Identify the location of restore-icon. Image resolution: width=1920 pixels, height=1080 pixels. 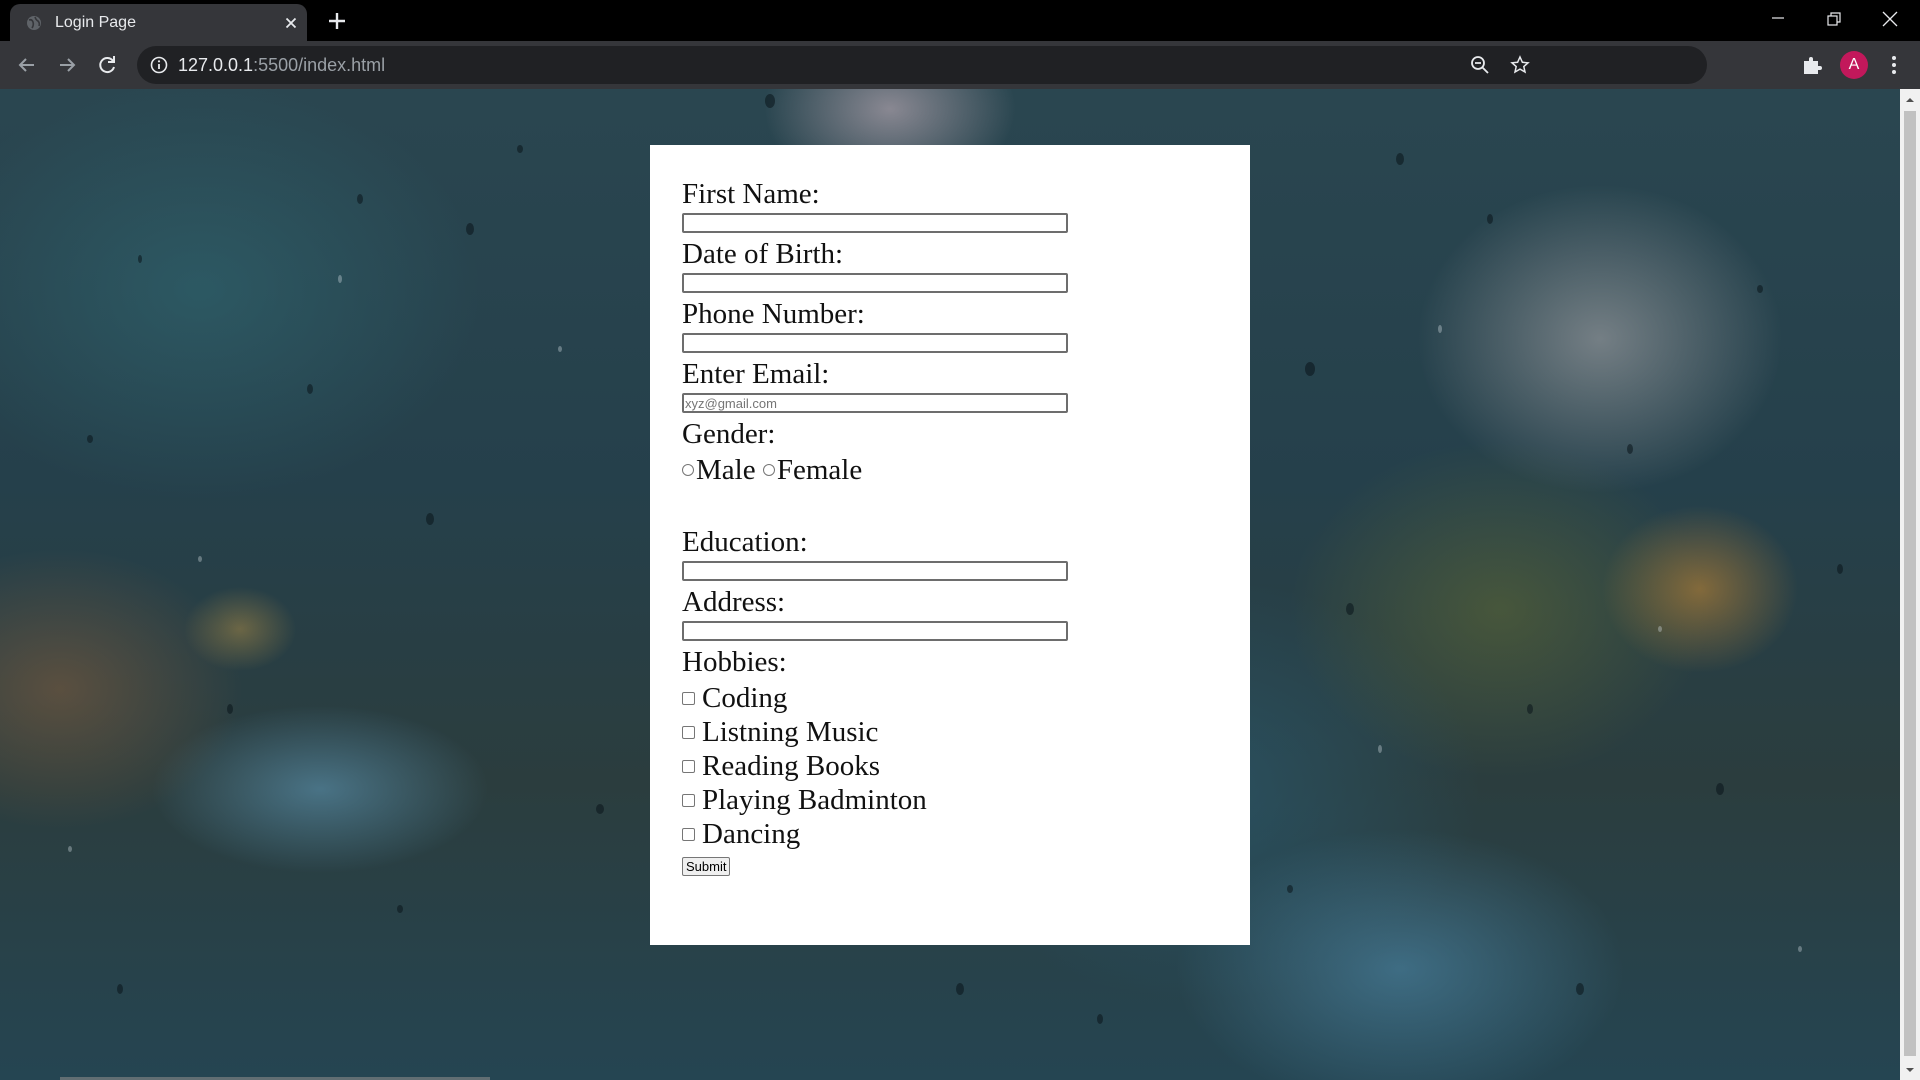
(1834, 19).